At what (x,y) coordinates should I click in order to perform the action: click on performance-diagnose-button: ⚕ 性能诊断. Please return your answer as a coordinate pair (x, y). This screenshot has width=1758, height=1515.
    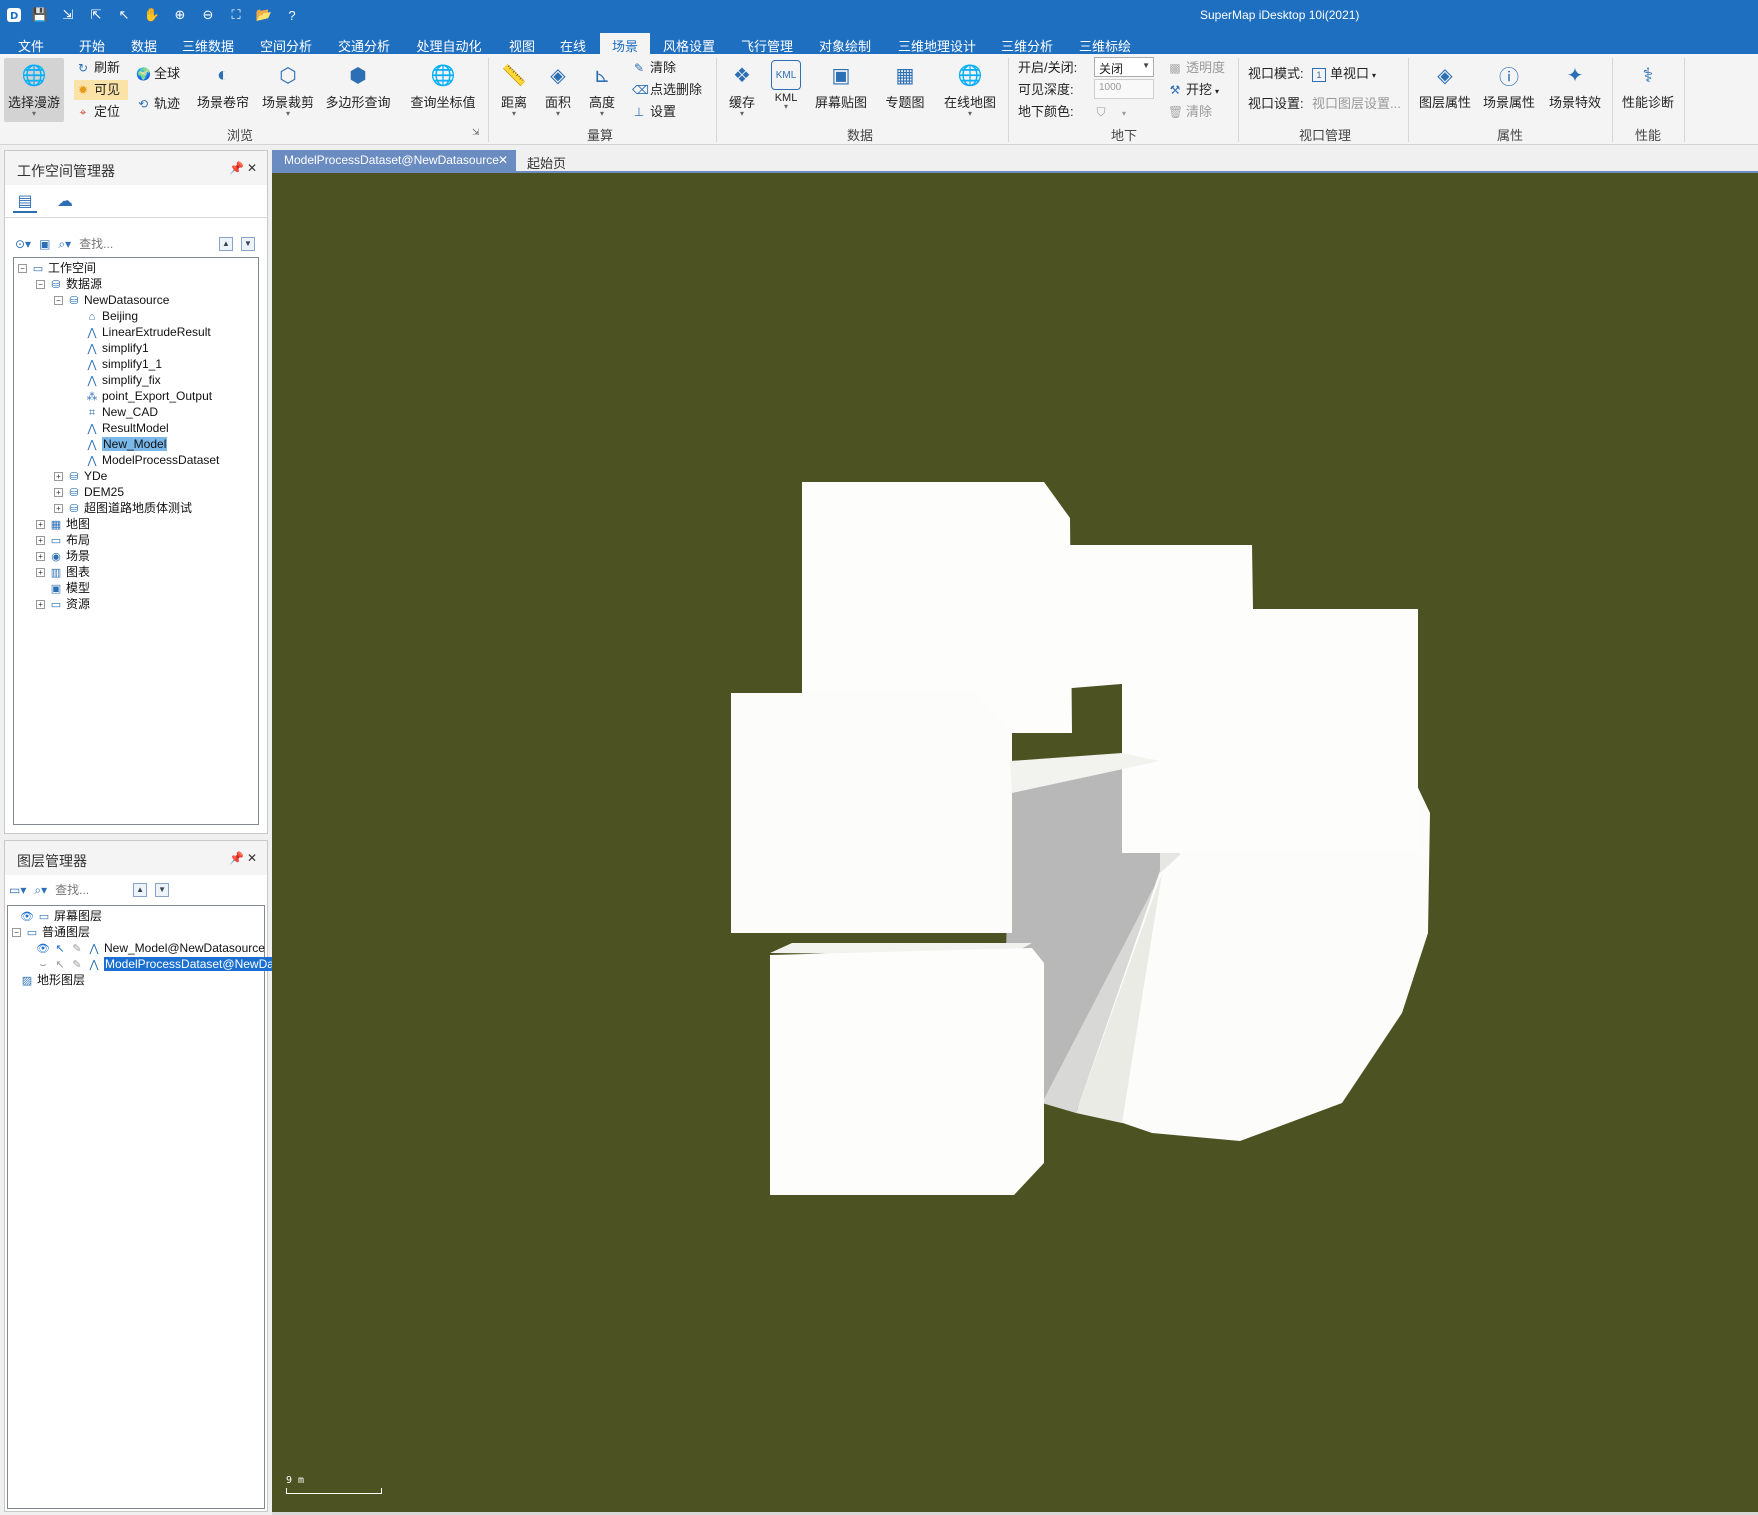
    Looking at the image, I should click on (1648, 84).